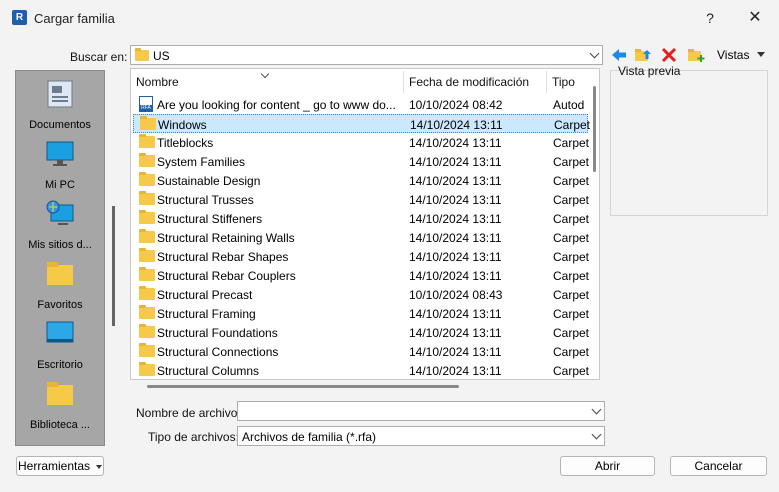 Image resolution: width=779 pixels, height=492 pixels. I want to click on folder-row: Structural Framing 14/10/2024 13:11 Carpet, so click(361, 313).